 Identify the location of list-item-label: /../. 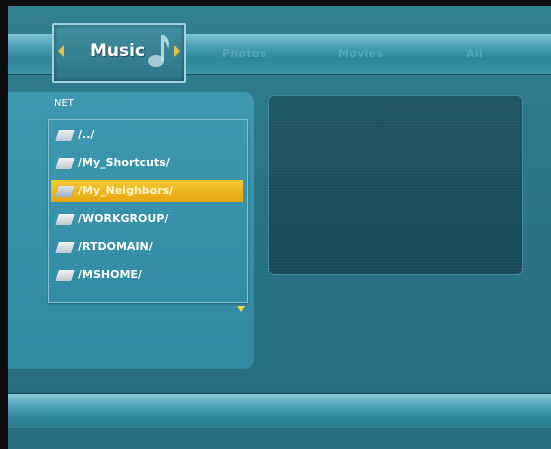
(86, 134).